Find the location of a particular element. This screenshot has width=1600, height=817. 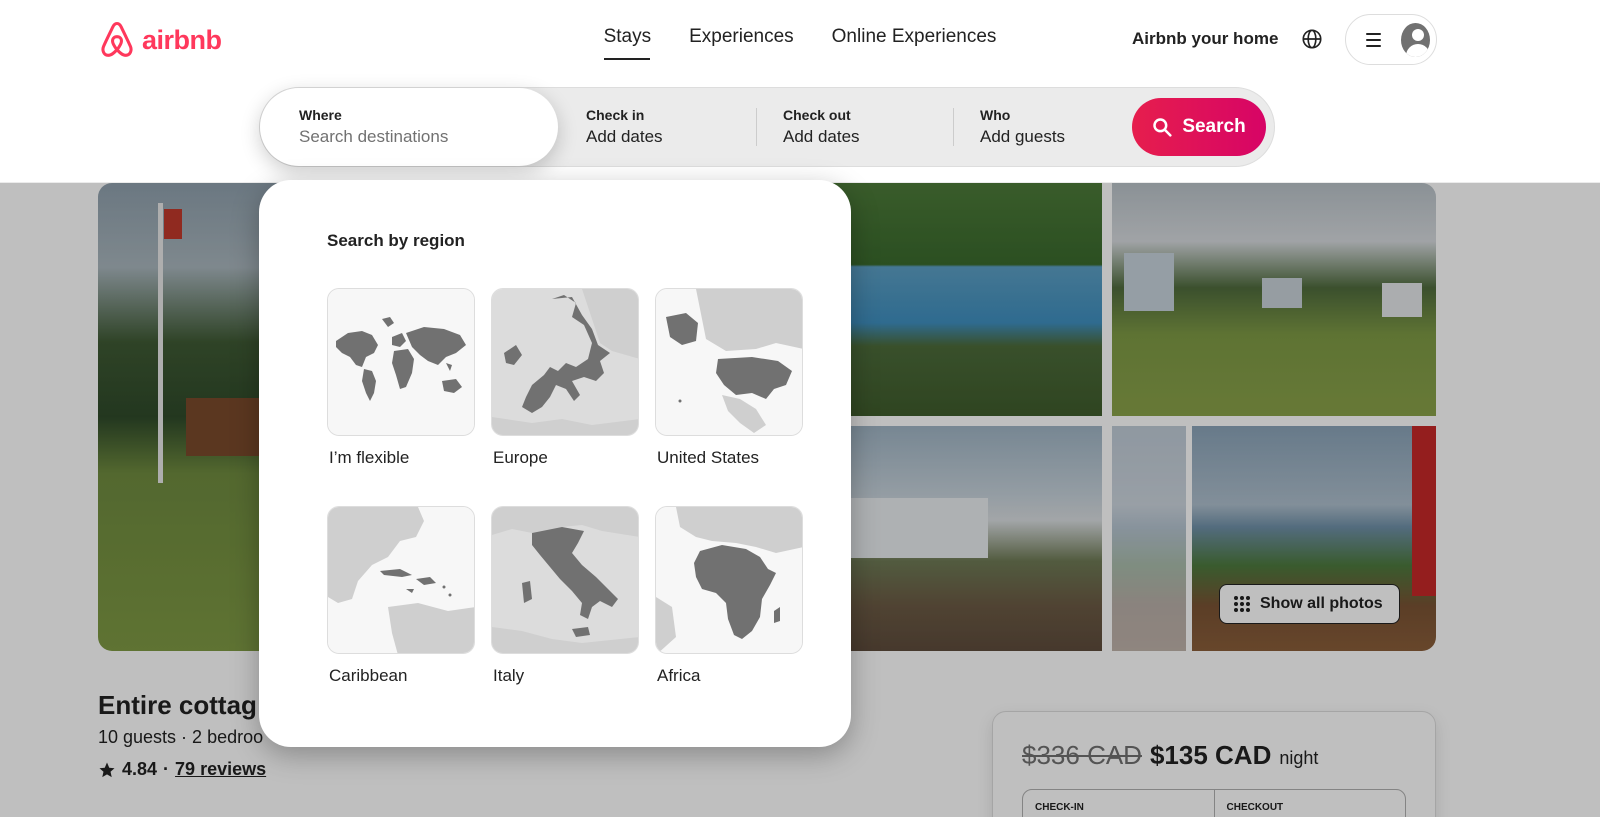

region-option-flexible: I’m flexible is located at coordinates (401, 378).